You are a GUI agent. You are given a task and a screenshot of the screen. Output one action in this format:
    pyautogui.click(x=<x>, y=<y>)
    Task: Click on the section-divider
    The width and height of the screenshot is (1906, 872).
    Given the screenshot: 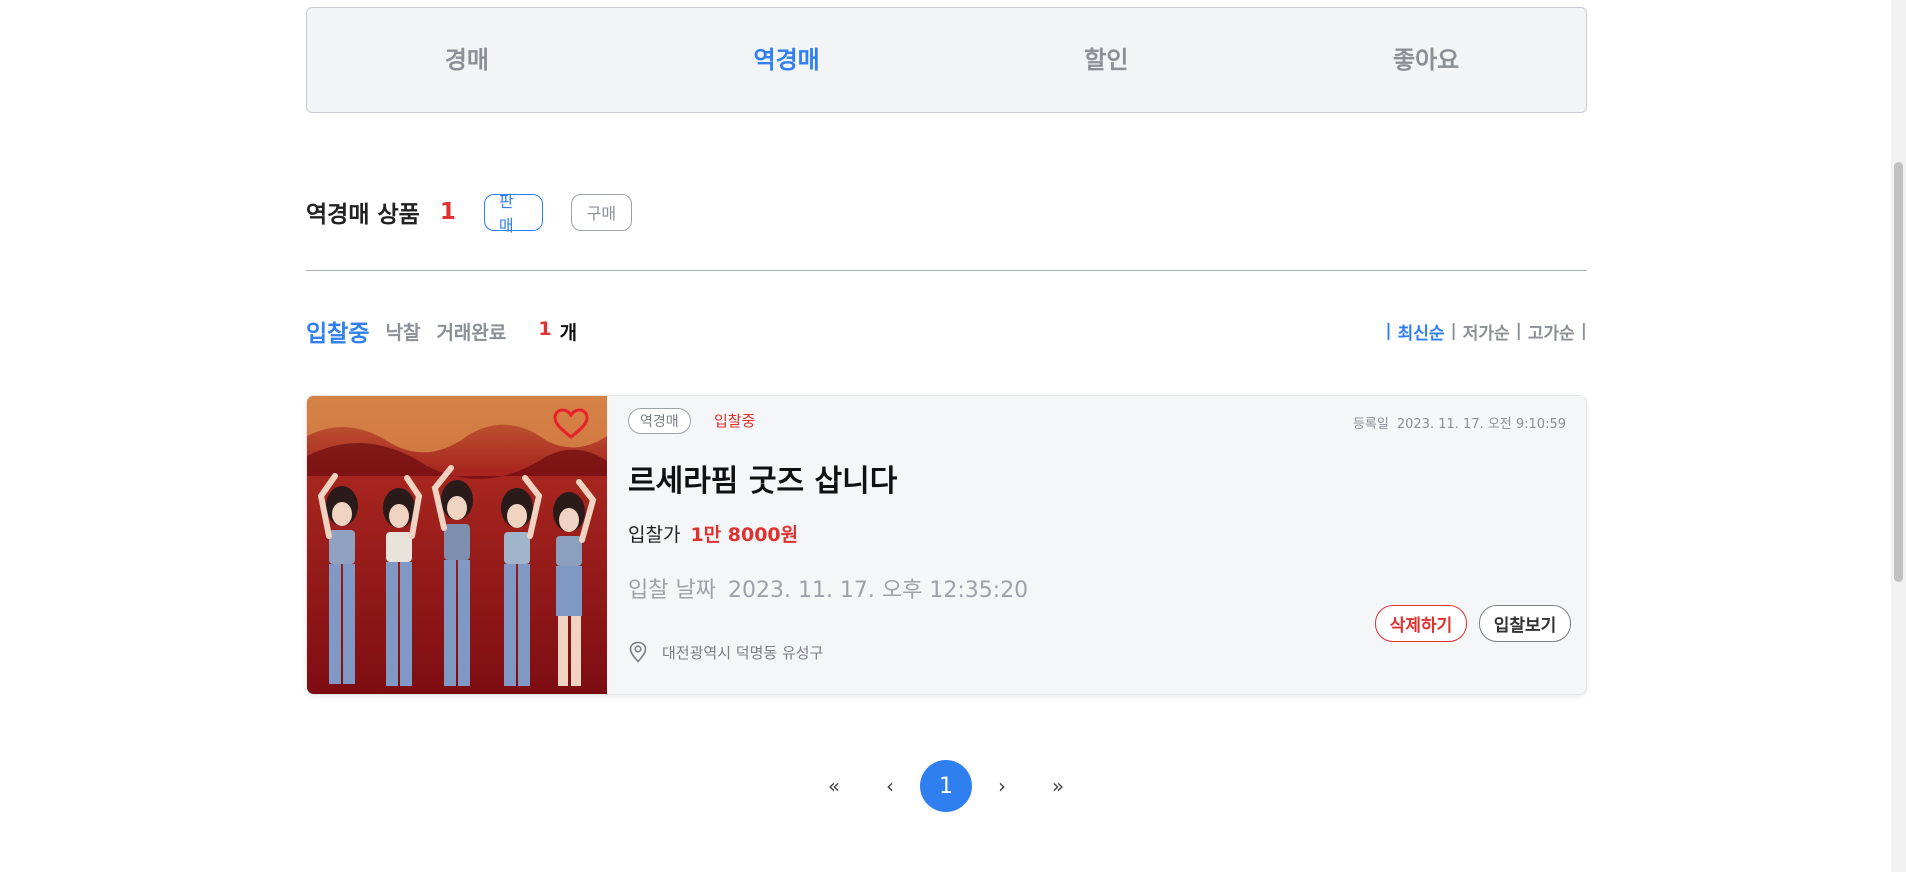 What is the action you would take?
    pyautogui.click(x=946, y=270)
    